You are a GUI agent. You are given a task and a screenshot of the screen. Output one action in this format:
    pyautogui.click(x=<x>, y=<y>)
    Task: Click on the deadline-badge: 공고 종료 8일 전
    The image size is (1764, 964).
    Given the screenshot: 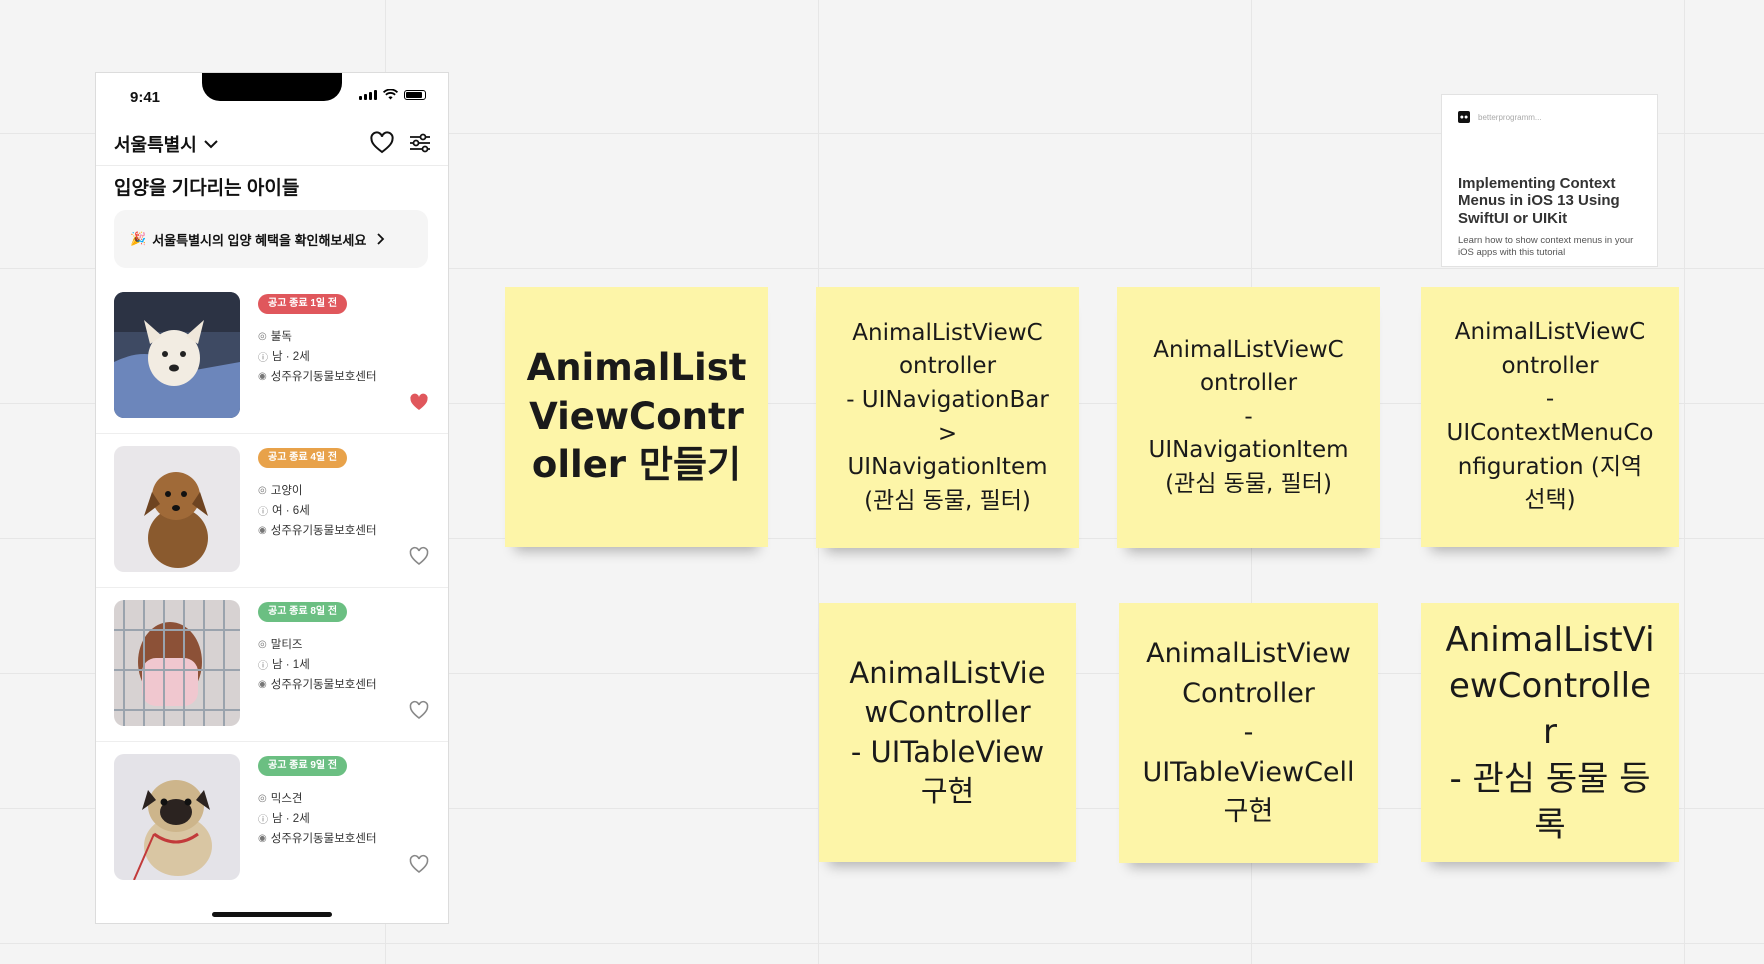 What is the action you would take?
    pyautogui.click(x=303, y=612)
    